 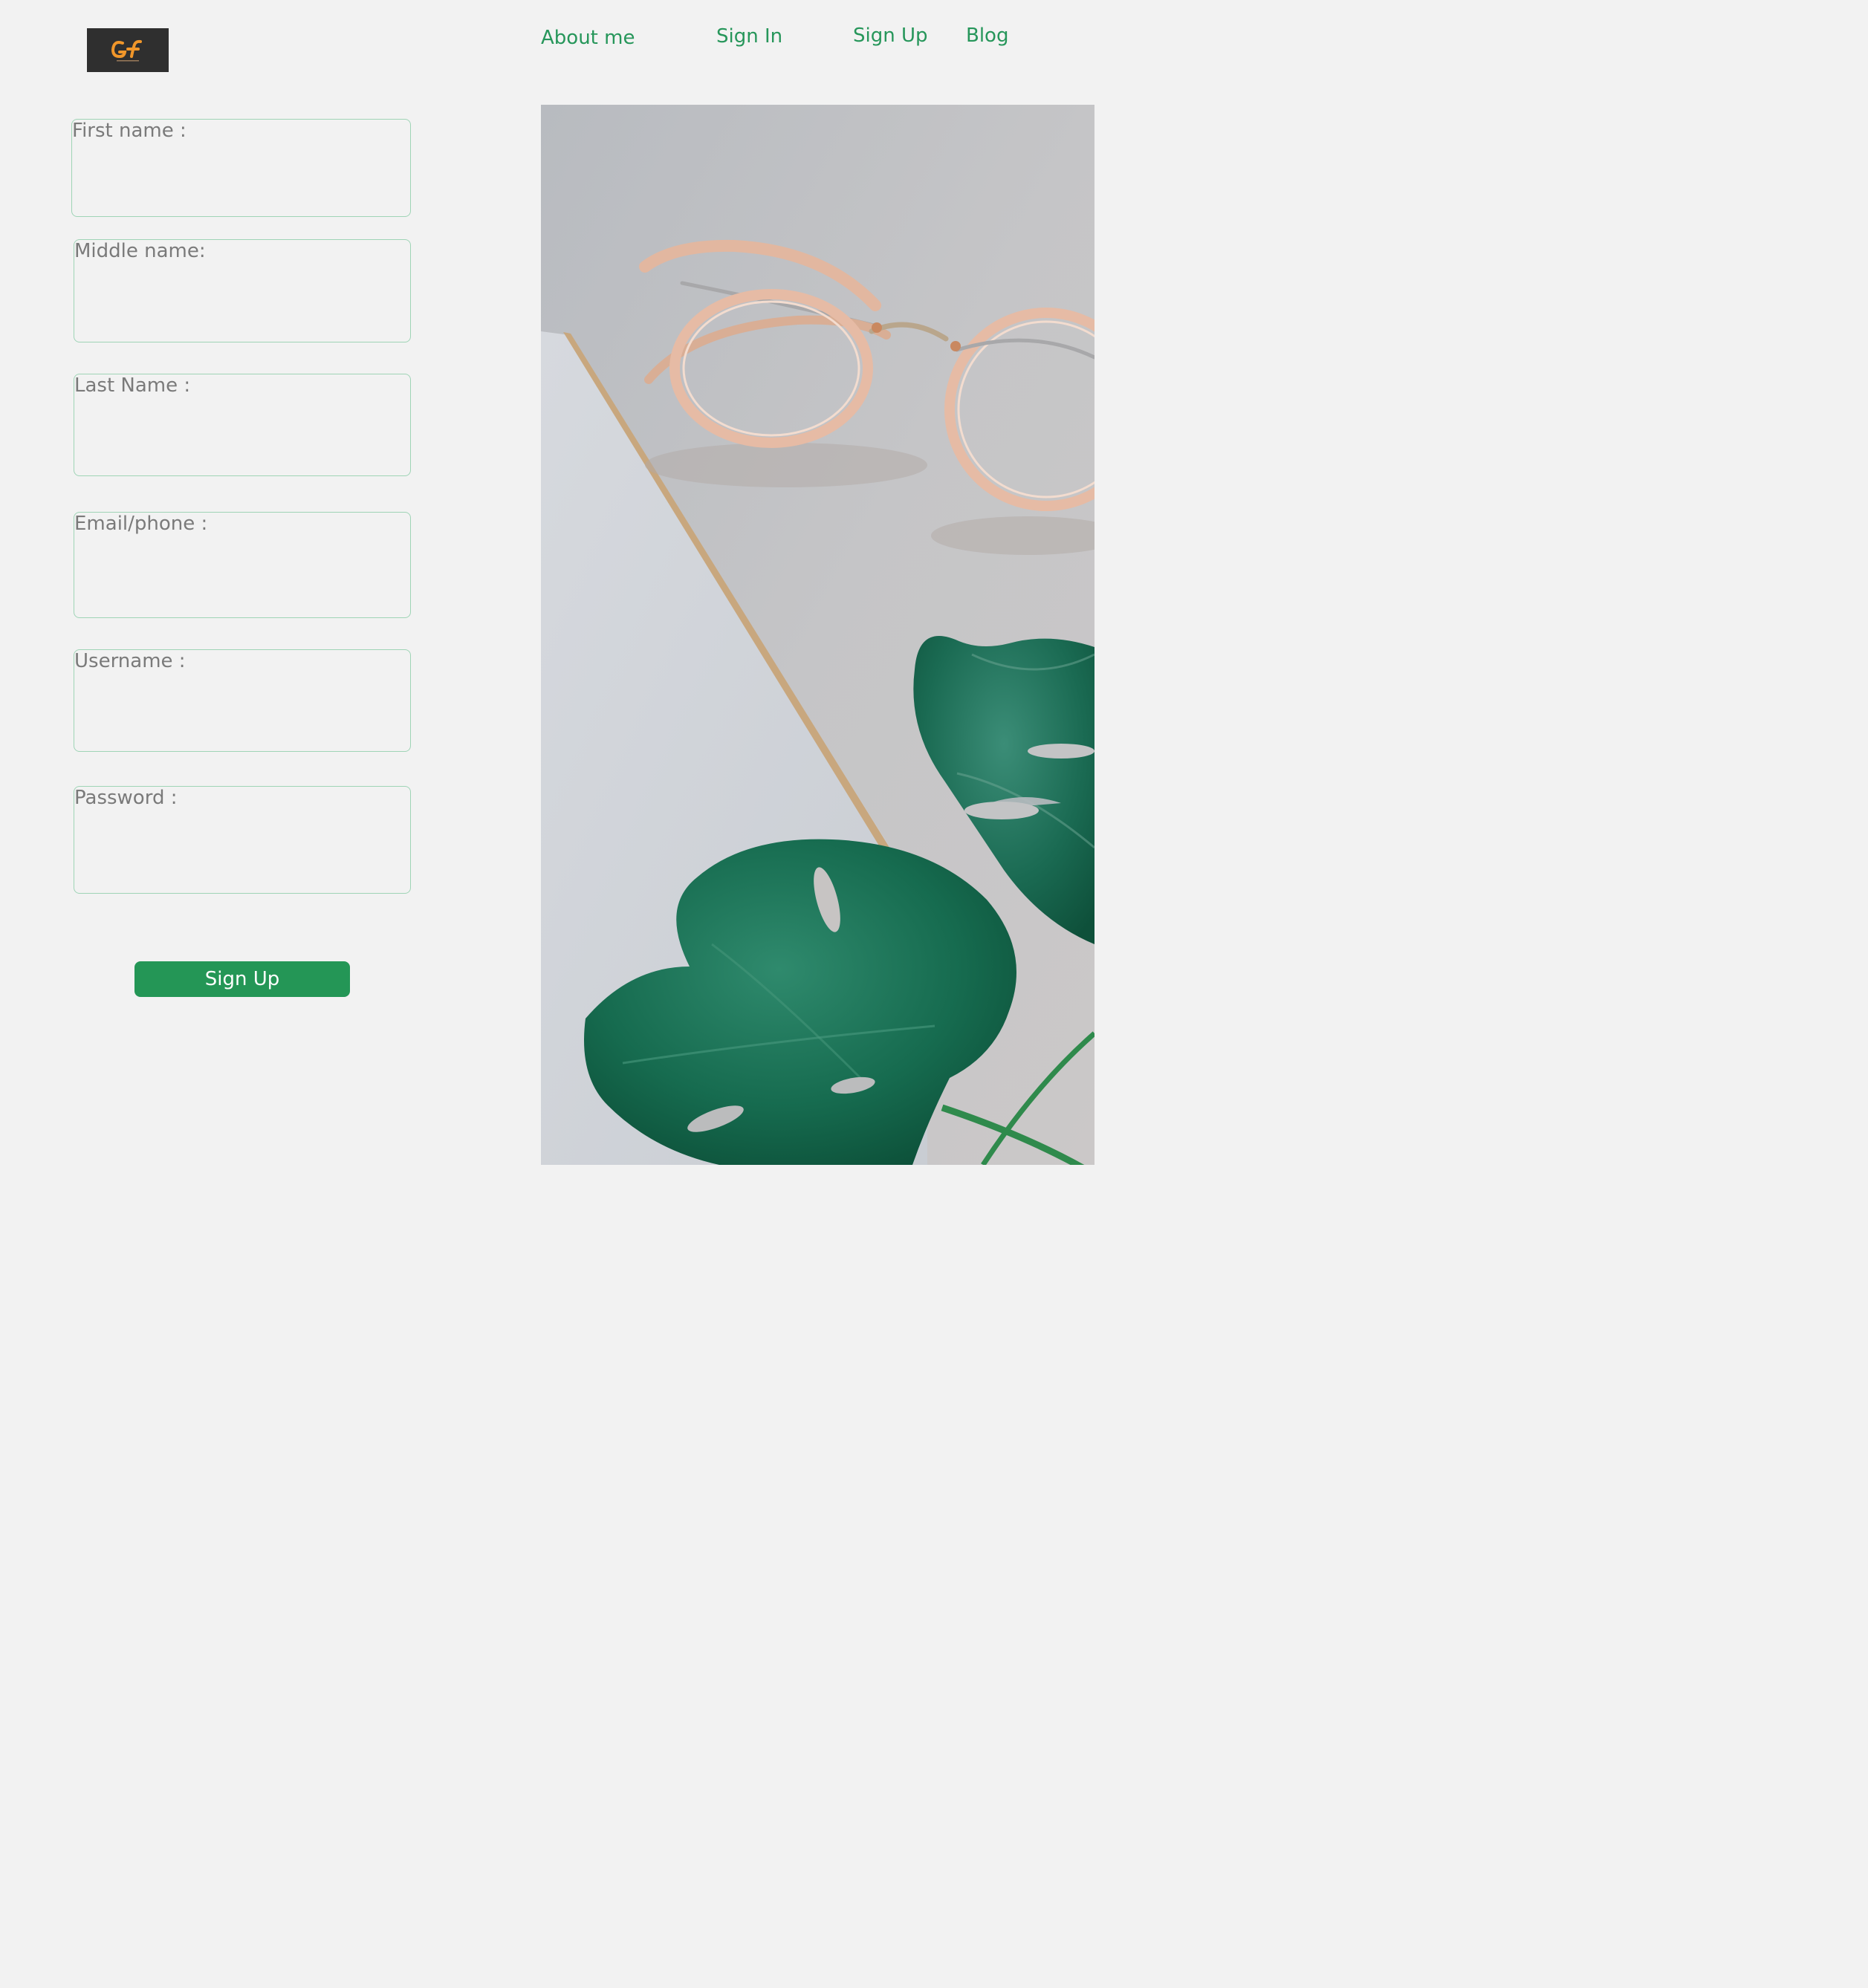 I want to click on nav-blog-link: Blog, so click(x=987, y=35).